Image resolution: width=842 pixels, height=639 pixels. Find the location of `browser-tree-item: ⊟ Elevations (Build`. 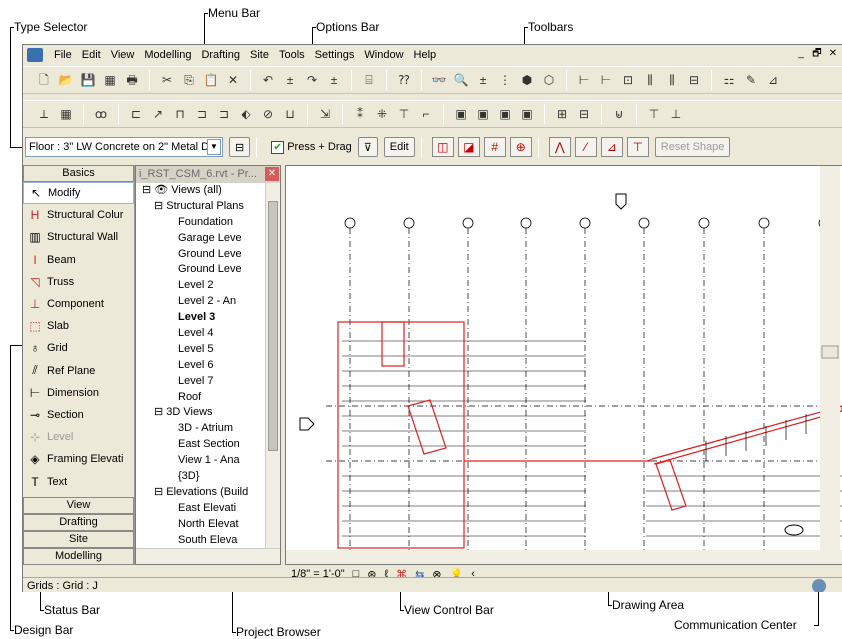

browser-tree-item: ⊟ Elevations (Build is located at coordinates (208, 493).